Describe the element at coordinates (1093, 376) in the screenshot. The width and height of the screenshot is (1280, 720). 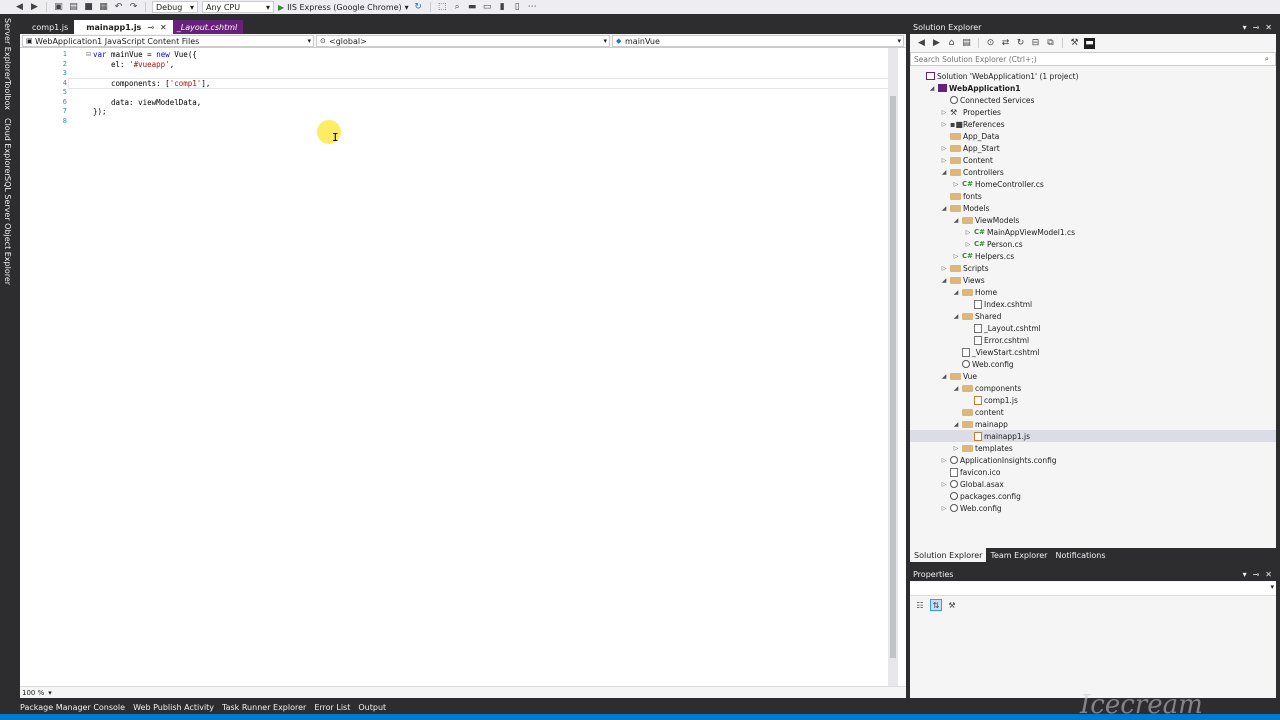
I see `tree-item: ◢ Vue` at that location.